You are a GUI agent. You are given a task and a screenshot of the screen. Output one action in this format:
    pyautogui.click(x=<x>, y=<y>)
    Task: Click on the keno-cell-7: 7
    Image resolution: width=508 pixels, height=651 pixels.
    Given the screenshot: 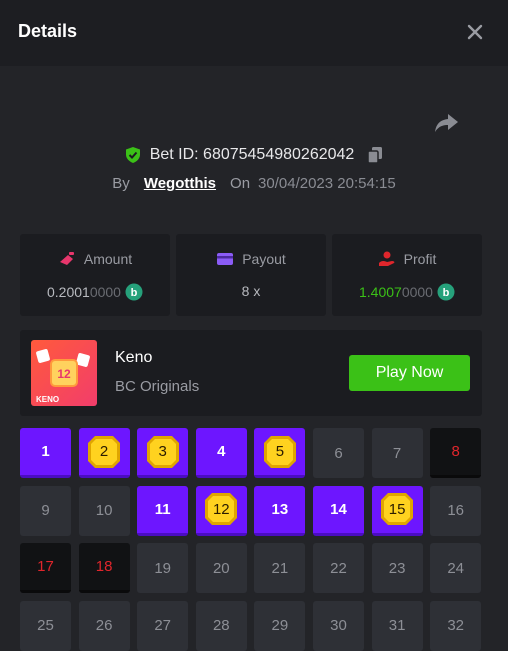 What is the action you would take?
    pyautogui.click(x=397, y=453)
    